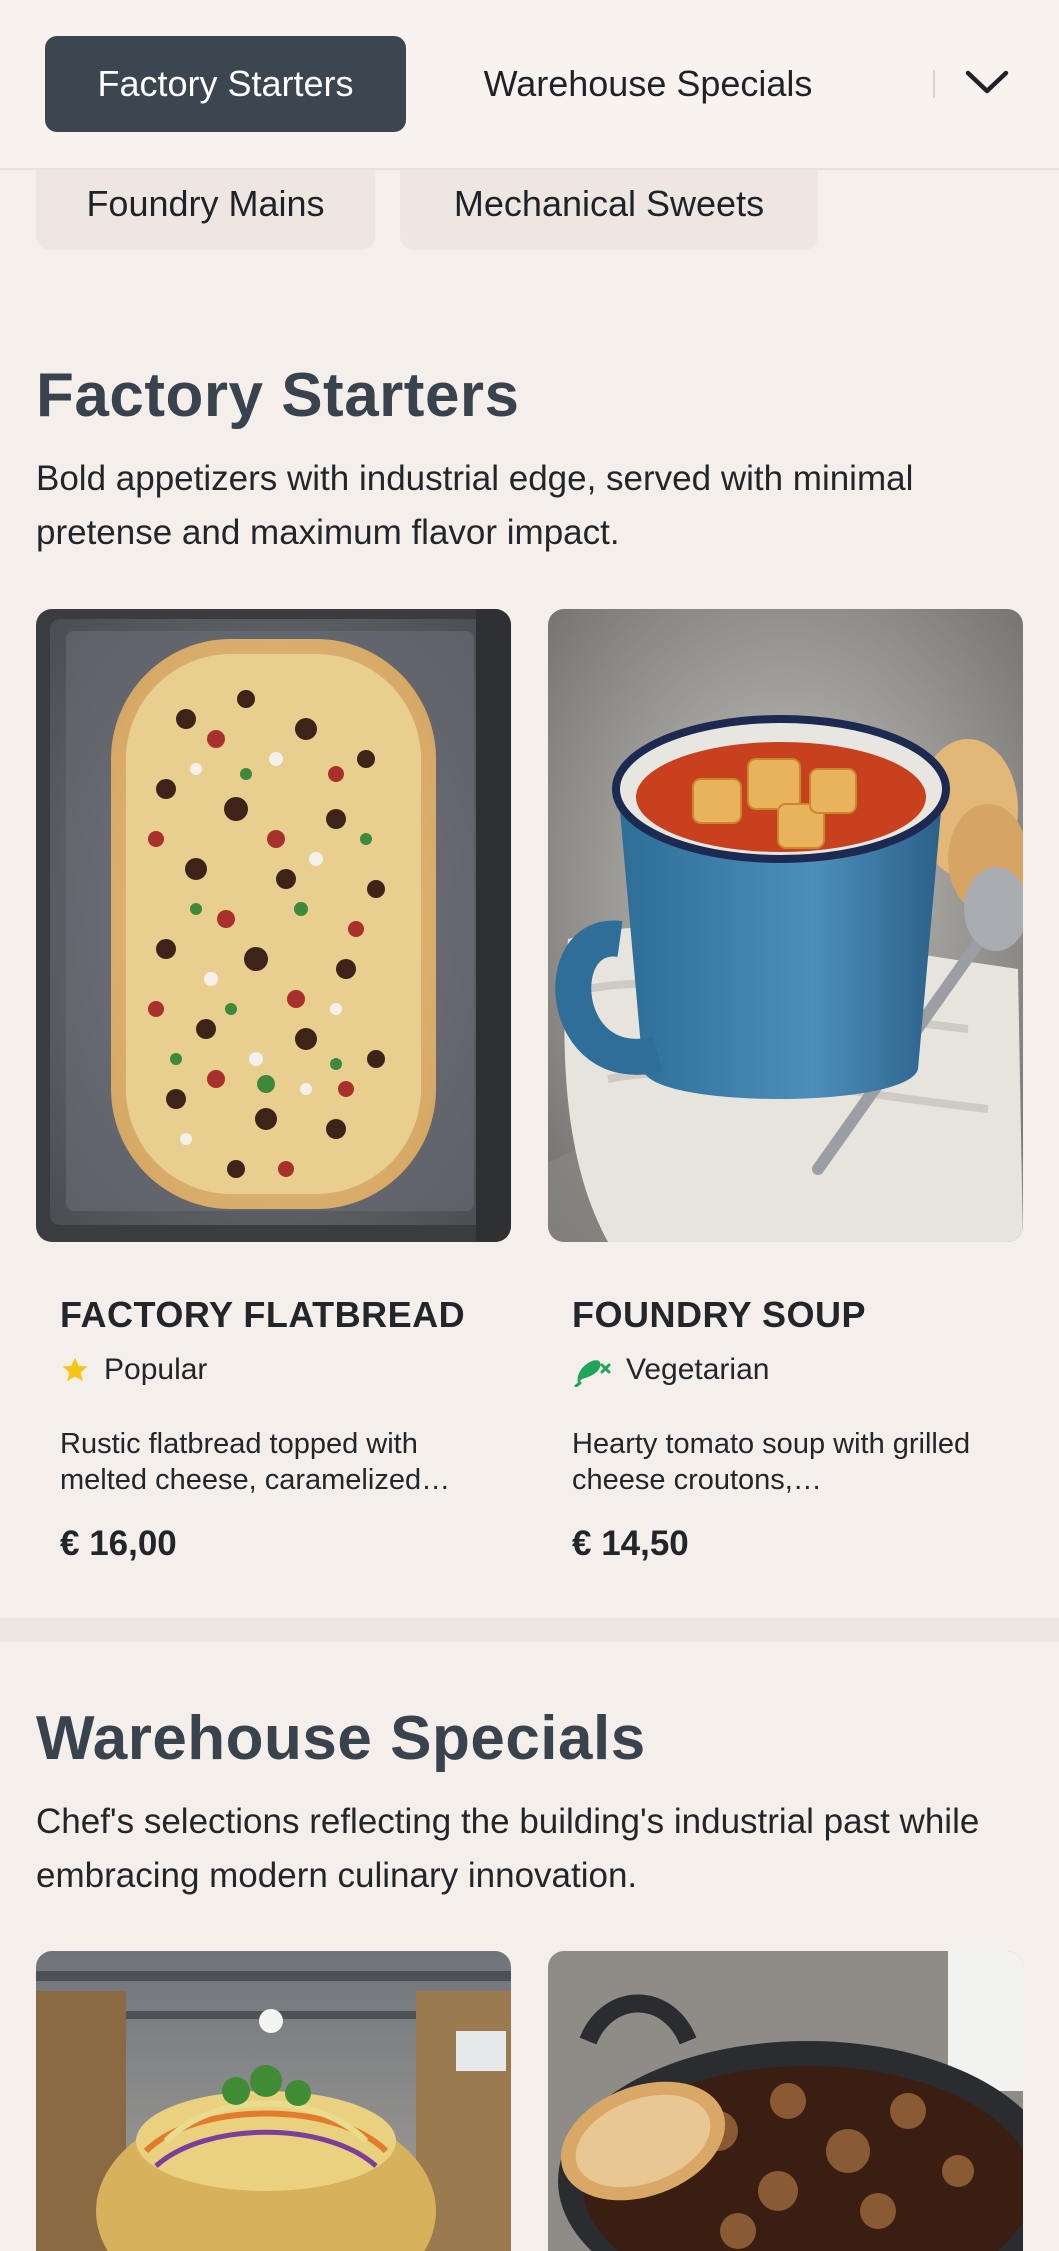 The image size is (1059, 2251). I want to click on flatbread-photo, so click(273, 925).